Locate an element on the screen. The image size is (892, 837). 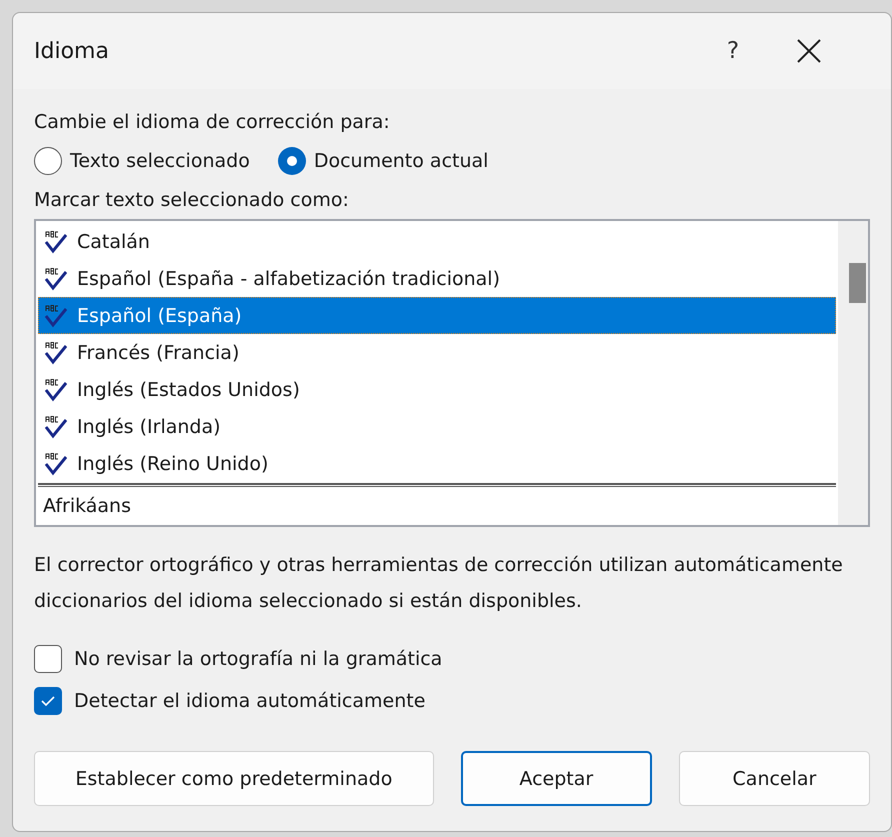
checkbox-option: Detectar el idioma automáticamente is located at coordinates (452, 701).